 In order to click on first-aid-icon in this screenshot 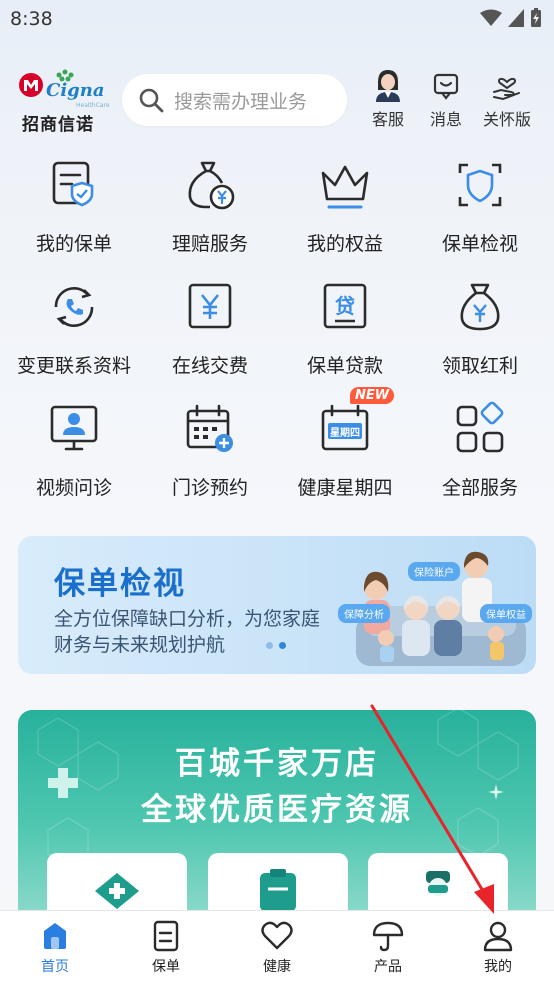, I will do `click(117, 891)`.